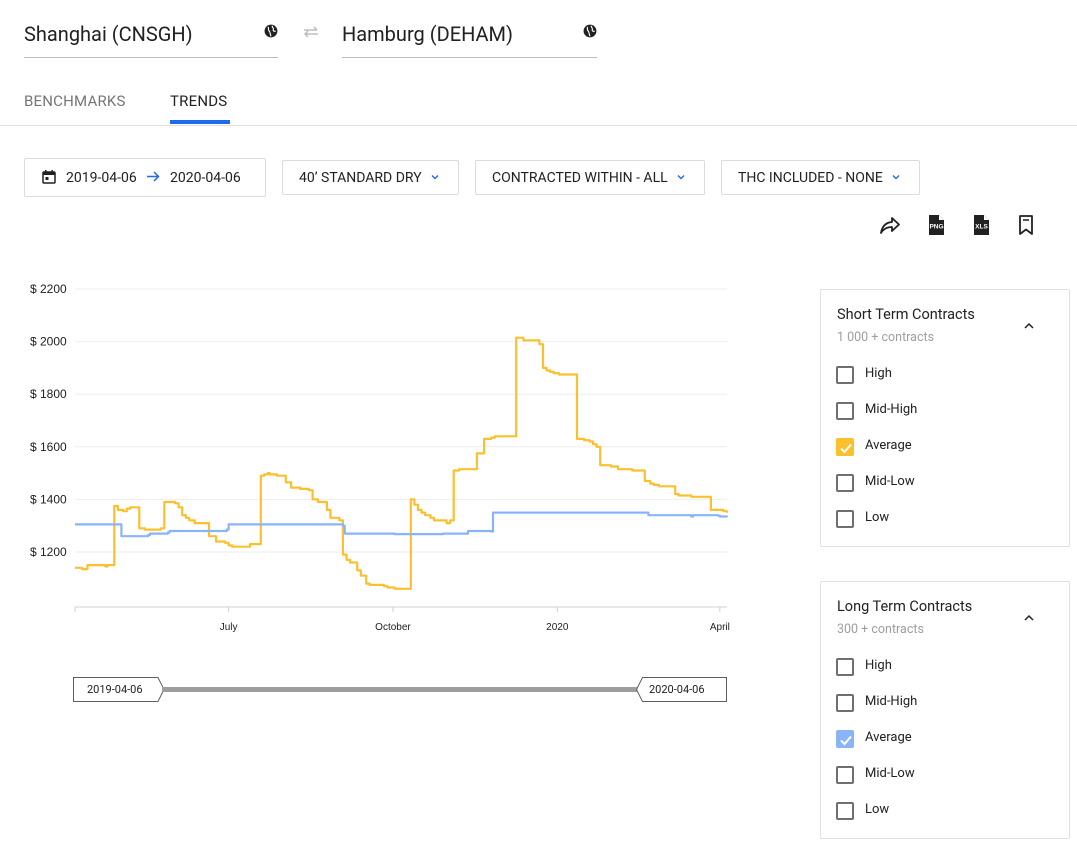  I want to click on short-term-title: Short Term Contracts, so click(906, 314).